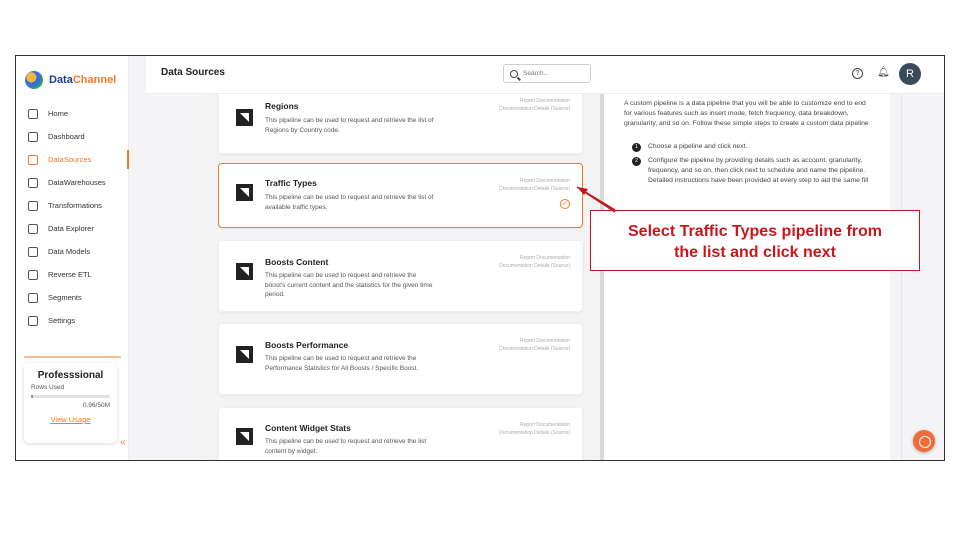 The width and height of the screenshot is (960, 540). What do you see at coordinates (307, 345) in the screenshot?
I see `pipeline-title: Boosts Performance` at bounding box center [307, 345].